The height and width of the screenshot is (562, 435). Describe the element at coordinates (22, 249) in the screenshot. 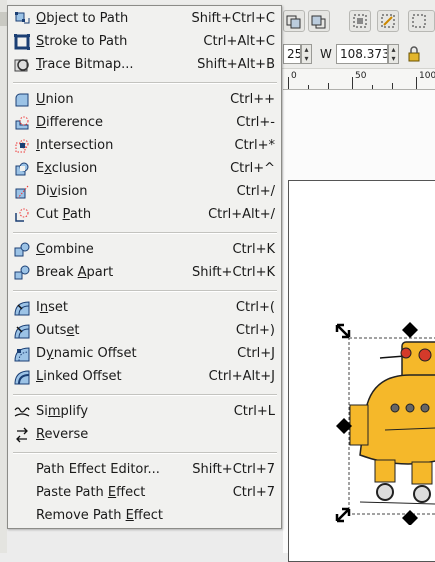

I see `combine-icon` at that location.